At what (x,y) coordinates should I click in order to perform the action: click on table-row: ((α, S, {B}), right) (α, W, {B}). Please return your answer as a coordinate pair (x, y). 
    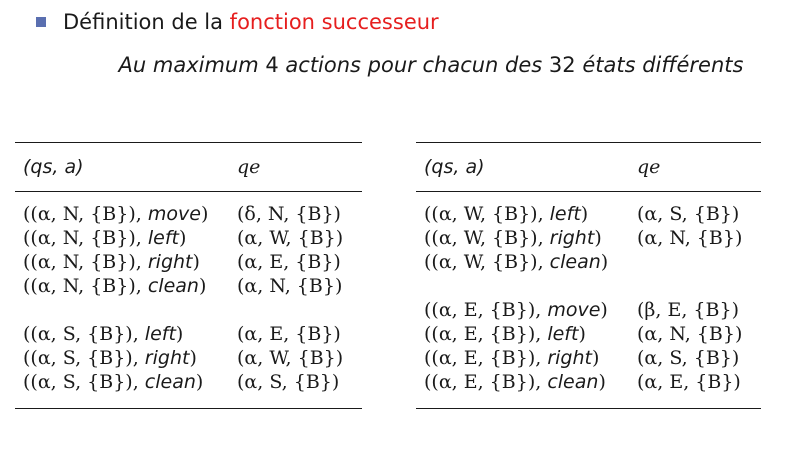
    Looking at the image, I should click on (188, 358).